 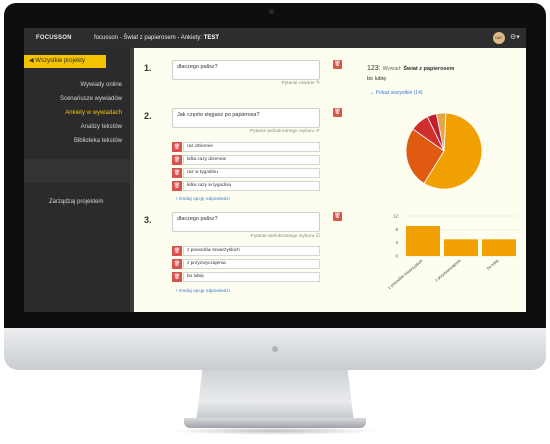 What do you see at coordinates (396, 216) in the screenshot?
I see `y-tick-label: 12` at bounding box center [396, 216].